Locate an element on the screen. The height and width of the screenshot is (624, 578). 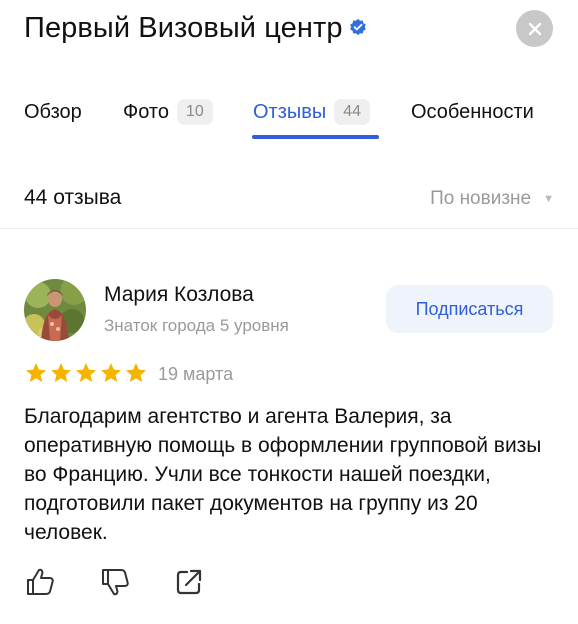
tab-count-badge: 44 is located at coordinates (352, 112).